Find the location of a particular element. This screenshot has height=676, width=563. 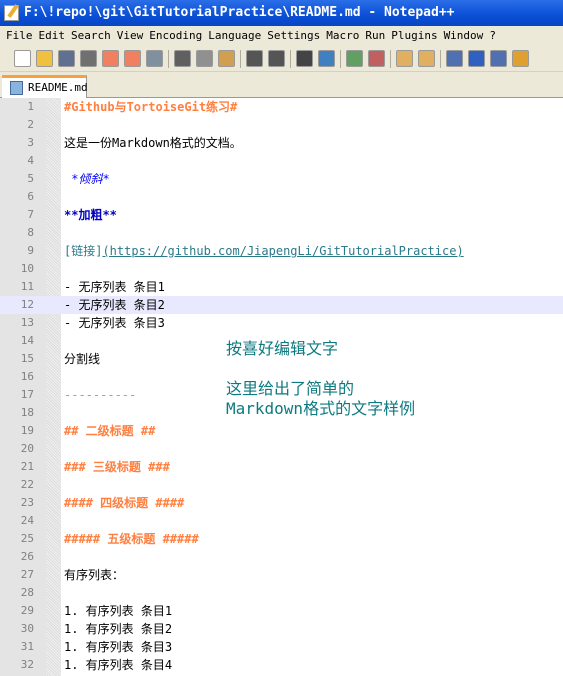

open-icon is located at coordinates (44, 58).